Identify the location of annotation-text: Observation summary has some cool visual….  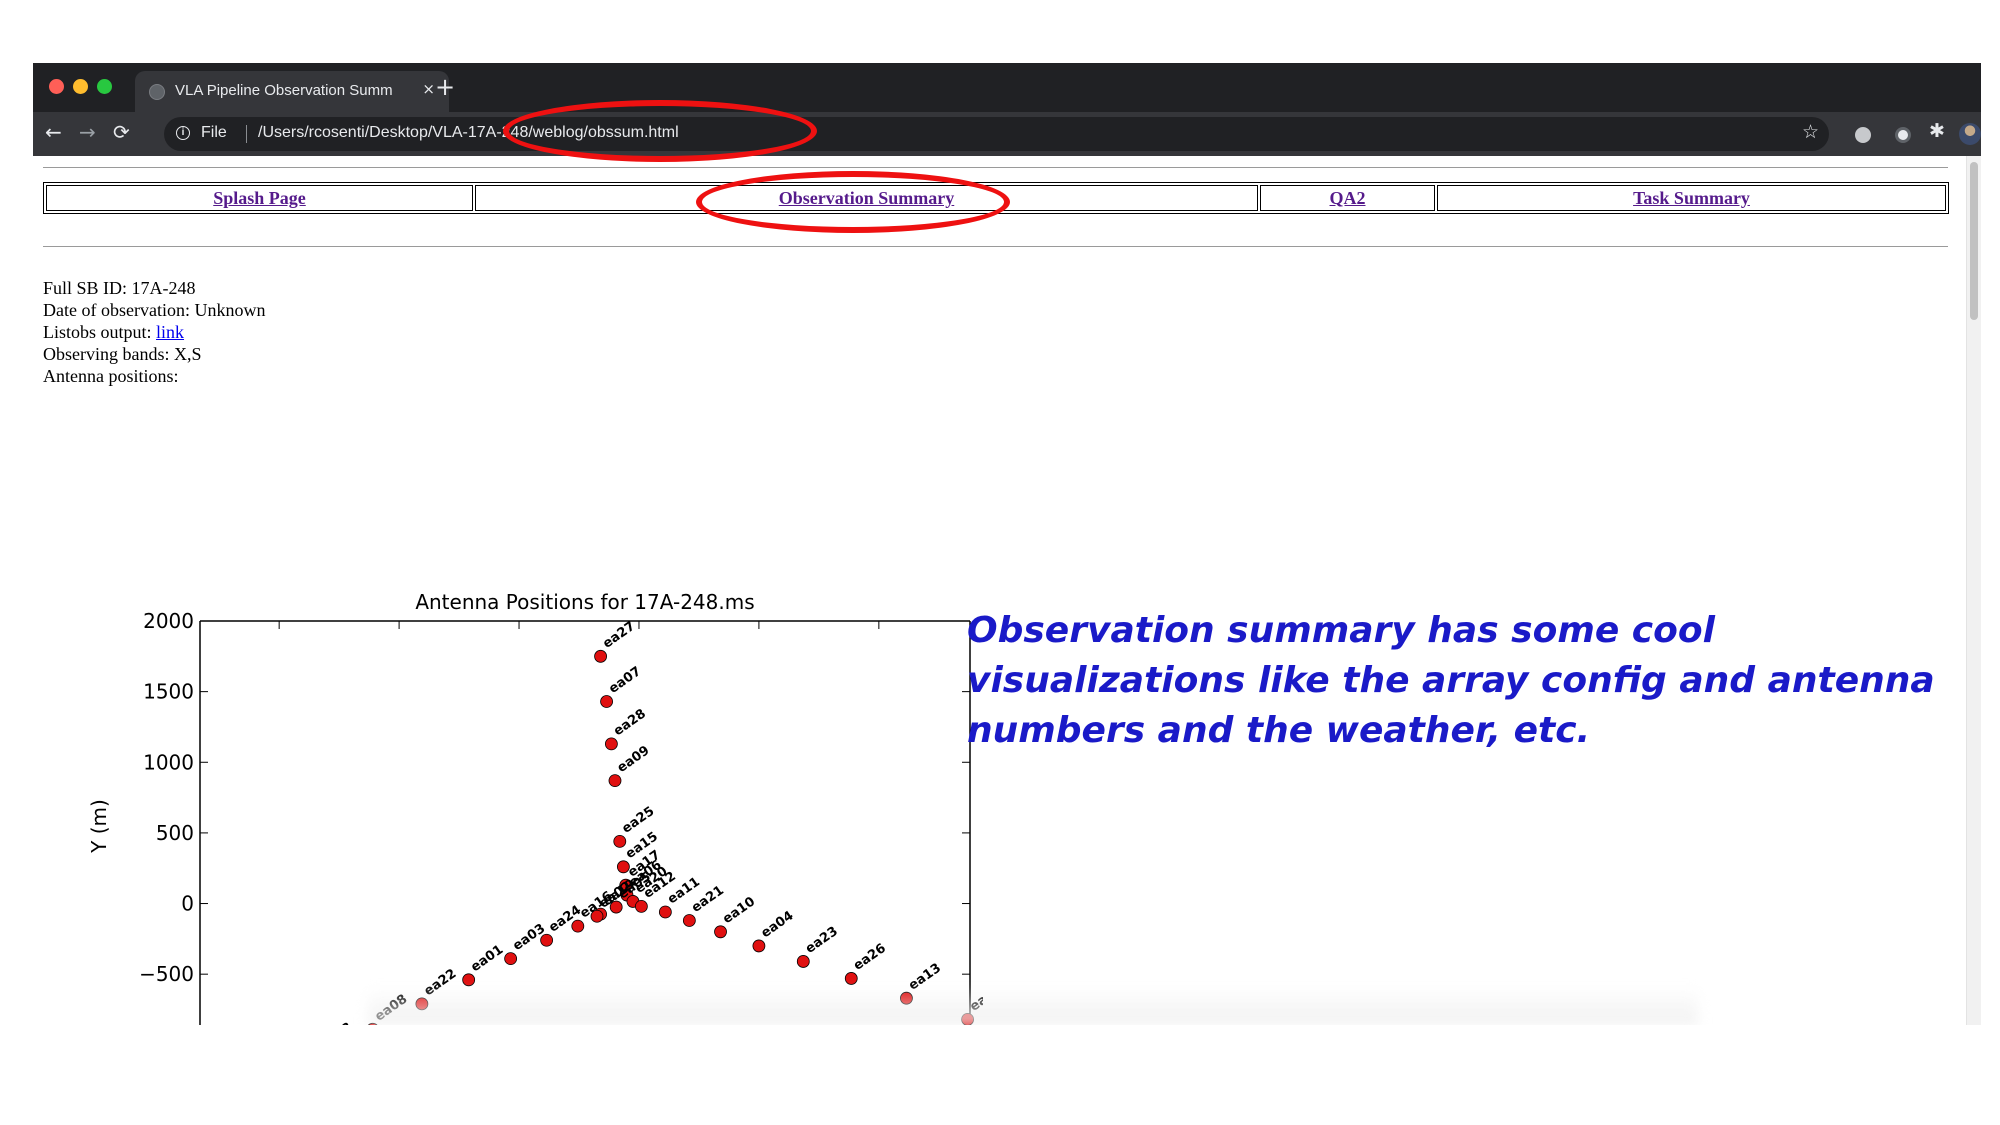
(1451, 680).